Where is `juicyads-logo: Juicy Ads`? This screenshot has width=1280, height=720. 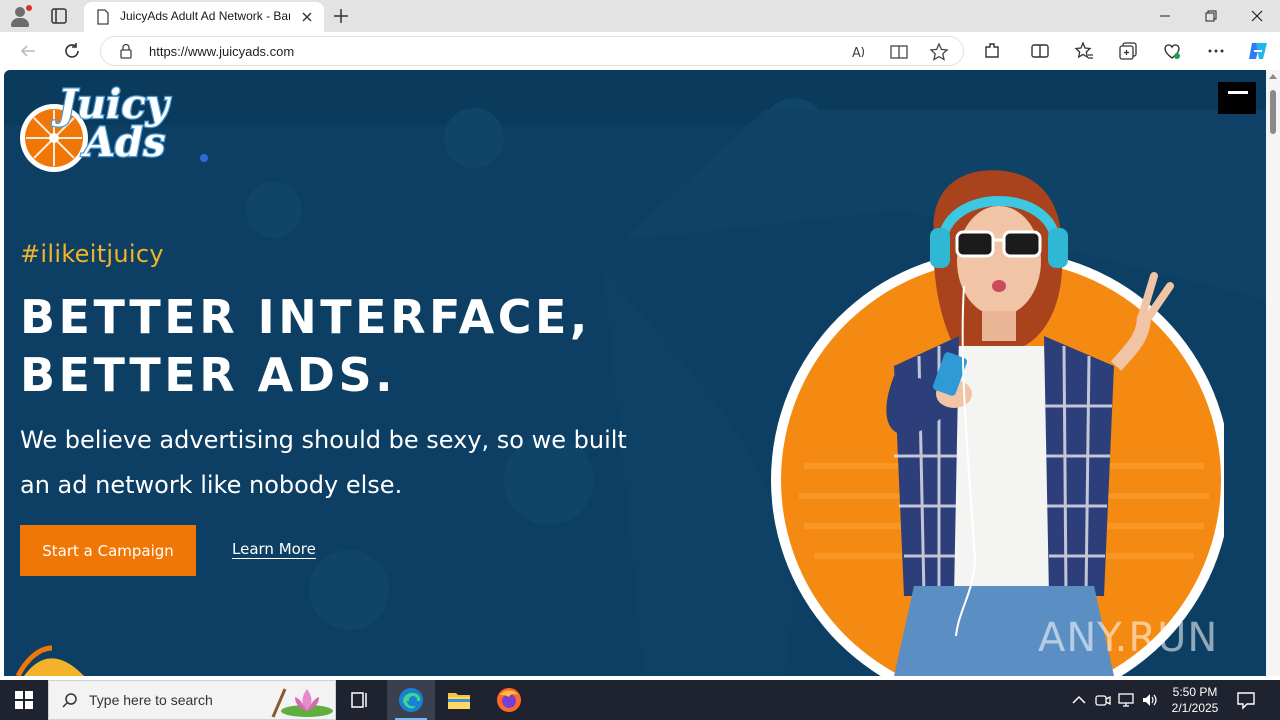 juicyads-logo: Juicy Ads is located at coordinates (114, 128).